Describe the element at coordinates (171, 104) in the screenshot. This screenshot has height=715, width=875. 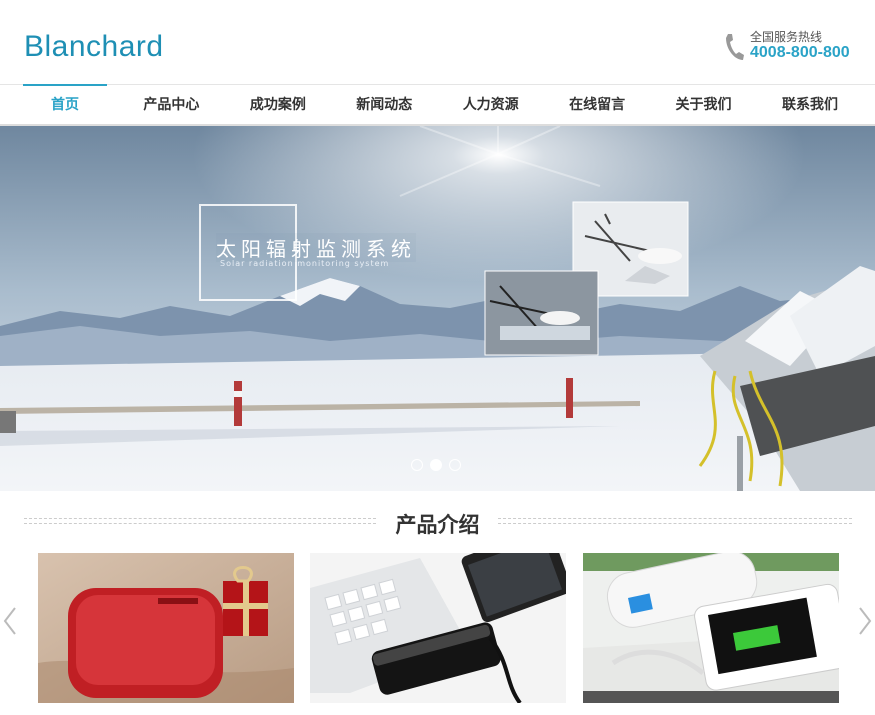
I see `nav-item-products: 产品中心` at that location.